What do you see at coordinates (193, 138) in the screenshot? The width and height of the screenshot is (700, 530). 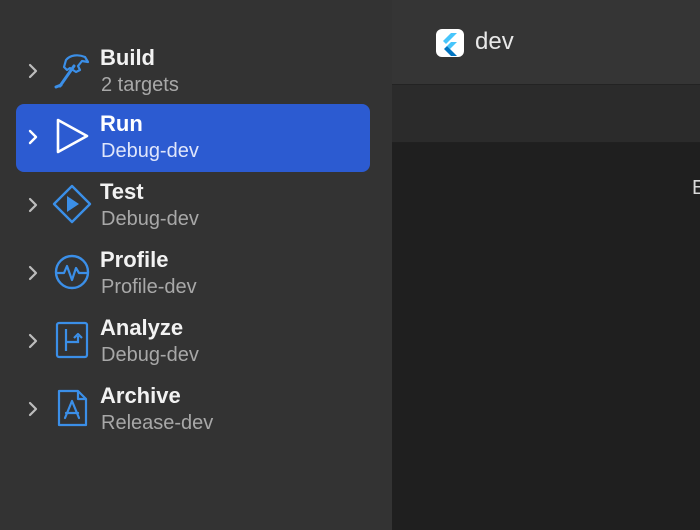 I see `action-row-run: Run Debug-dev` at bounding box center [193, 138].